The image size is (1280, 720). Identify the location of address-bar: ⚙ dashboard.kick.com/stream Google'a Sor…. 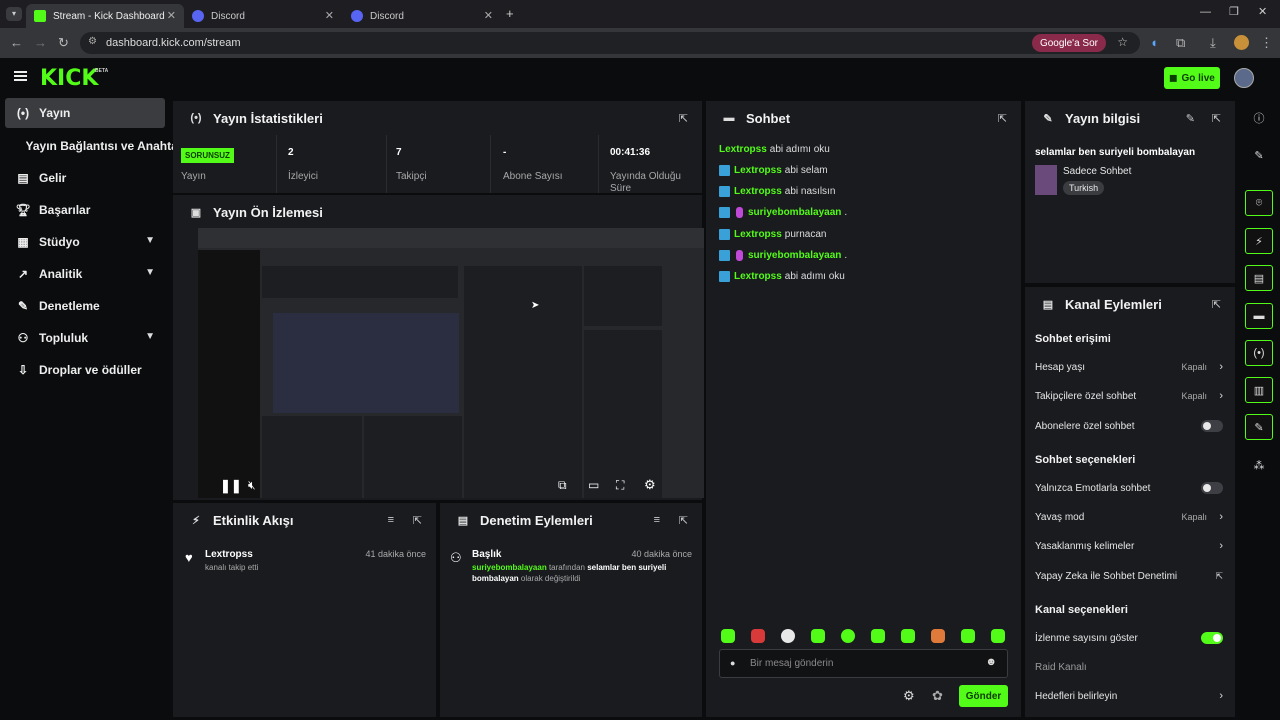
(610, 43).